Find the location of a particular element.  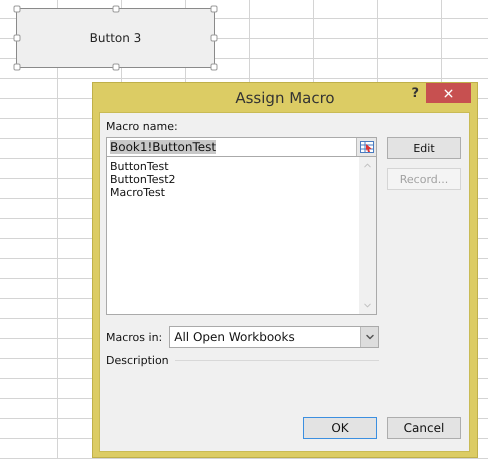

field-label: Macros in: is located at coordinates (134, 337).